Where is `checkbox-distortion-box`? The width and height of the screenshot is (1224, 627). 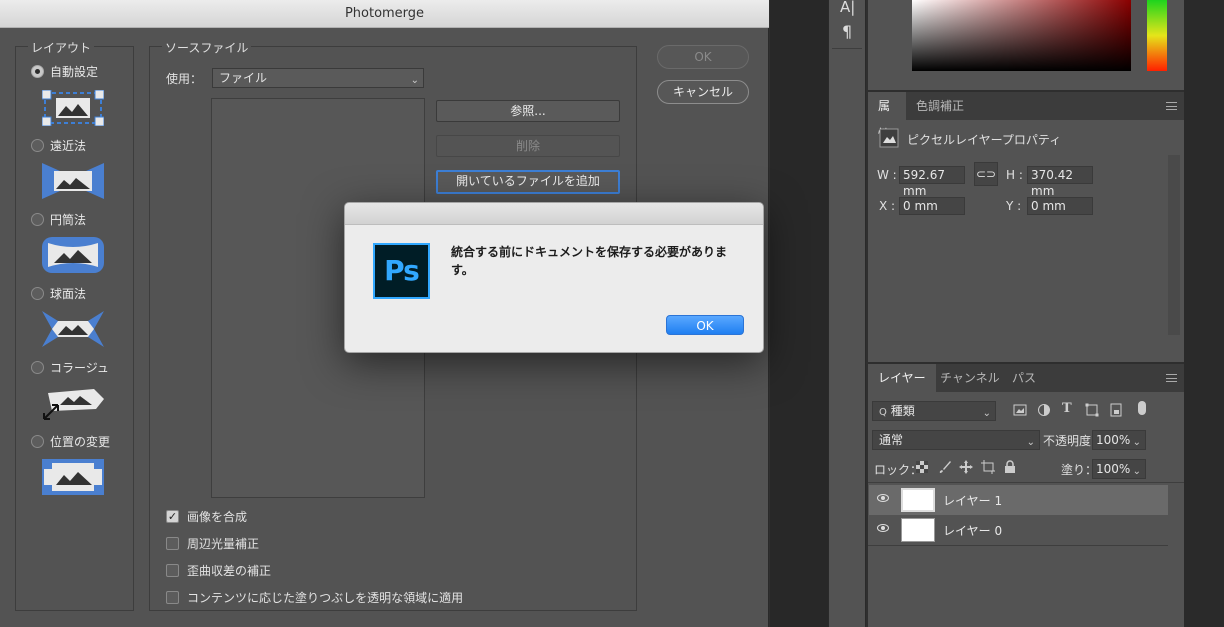
checkbox-distortion-box is located at coordinates (172, 570).